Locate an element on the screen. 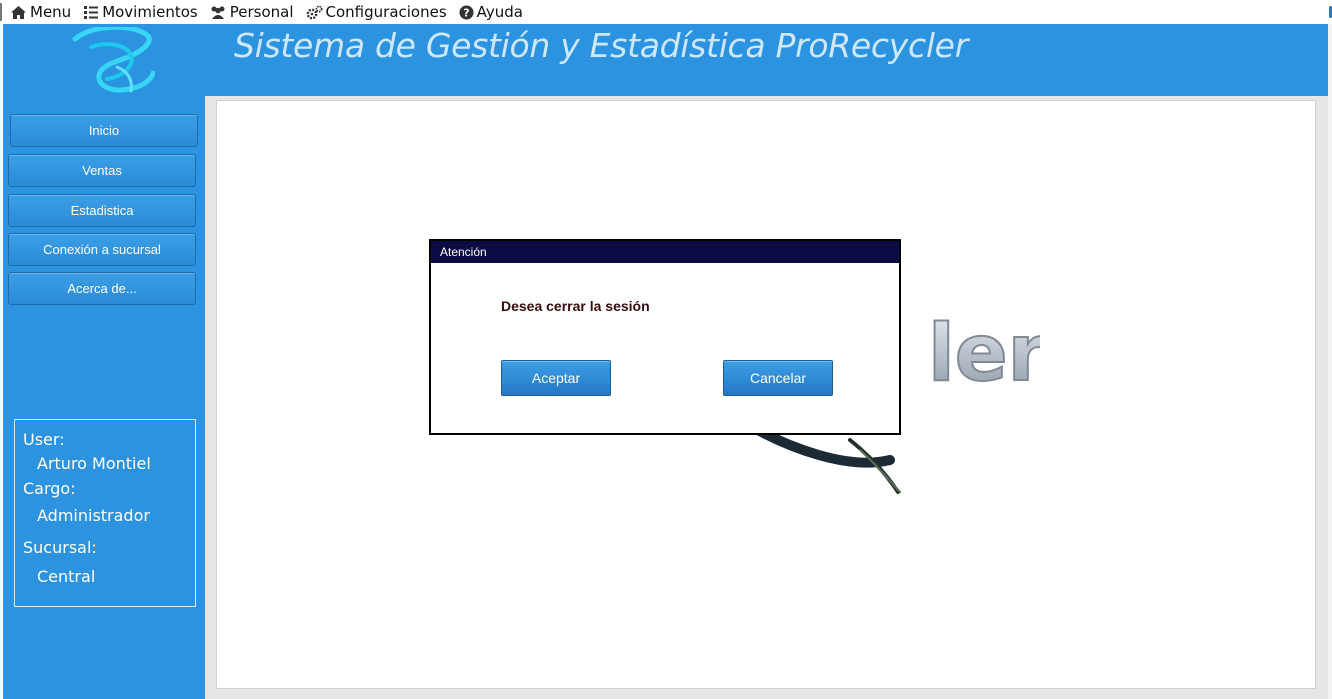 The width and height of the screenshot is (1332, 699). menu-item-personal: Personal is located at coordinates (252, 12).